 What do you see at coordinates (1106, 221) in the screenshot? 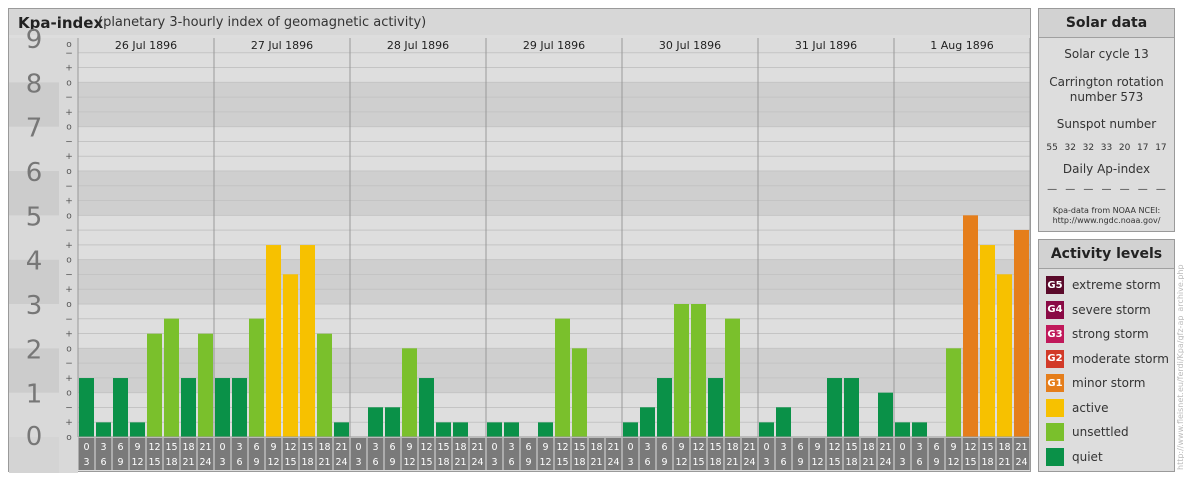
I see `data-source-link: http://www.ngdc.noaa.gov/` at bounding box center [1106, 221].